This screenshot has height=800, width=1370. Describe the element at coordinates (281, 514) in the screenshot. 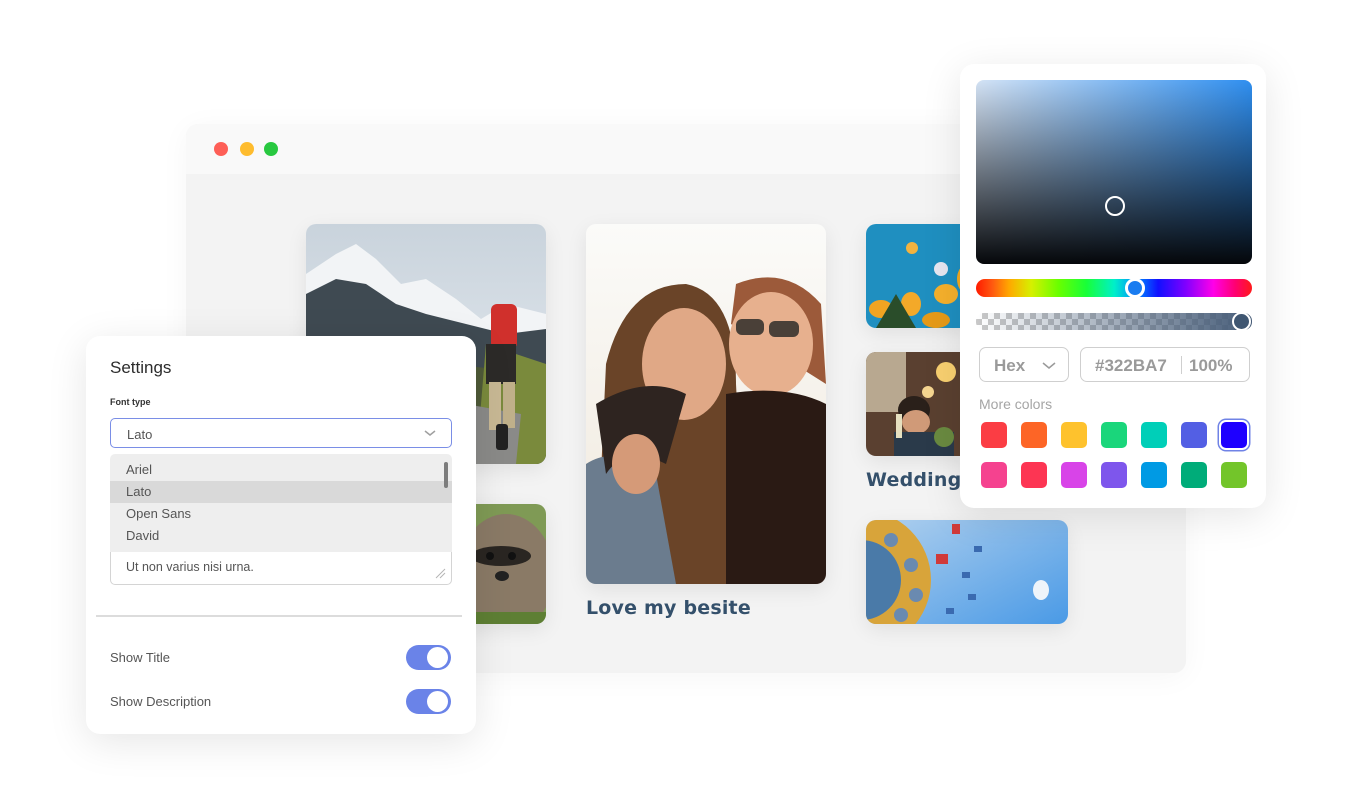

I see `font-option-open-sans: Open Sans` at that location.